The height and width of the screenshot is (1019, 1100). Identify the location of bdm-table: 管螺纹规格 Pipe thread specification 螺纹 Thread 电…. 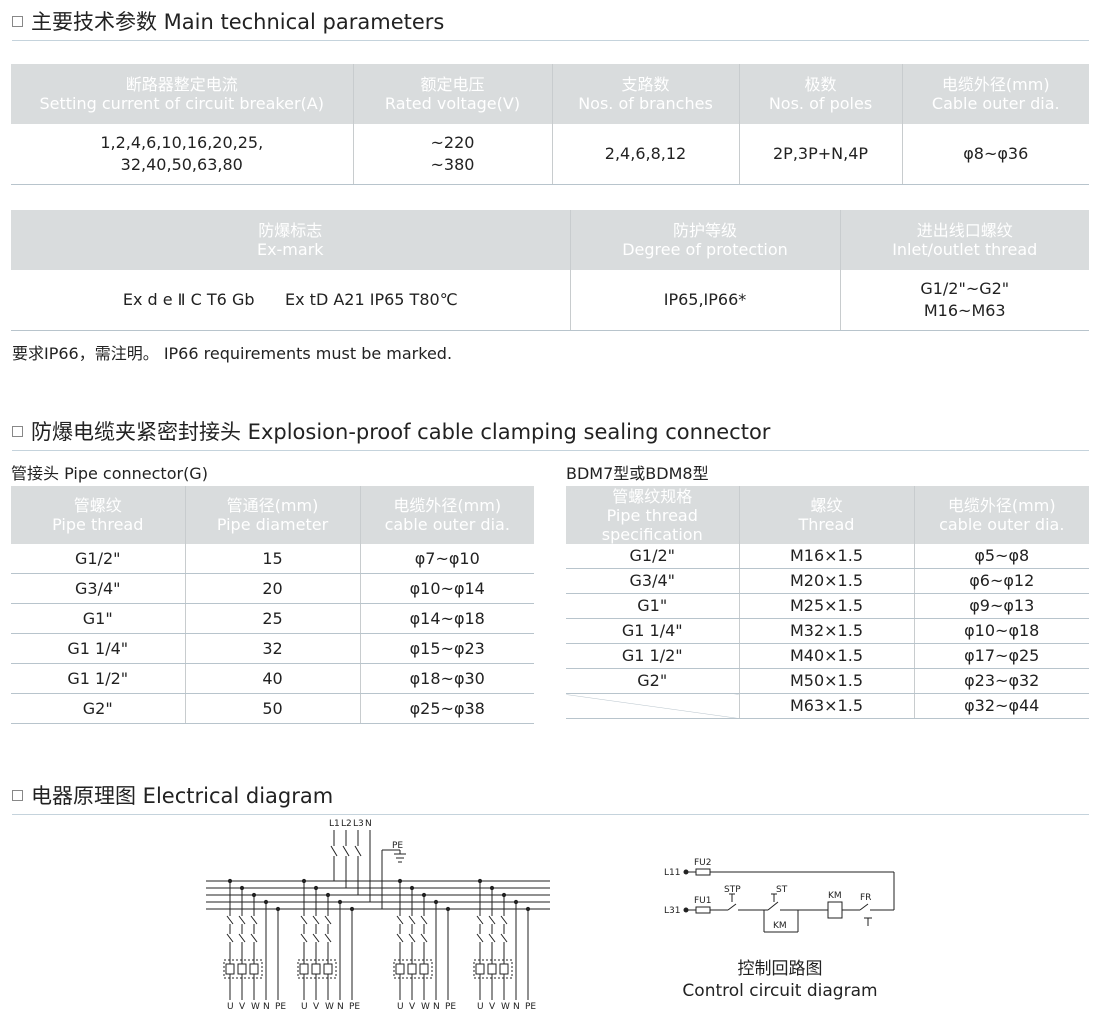
(827, 602).